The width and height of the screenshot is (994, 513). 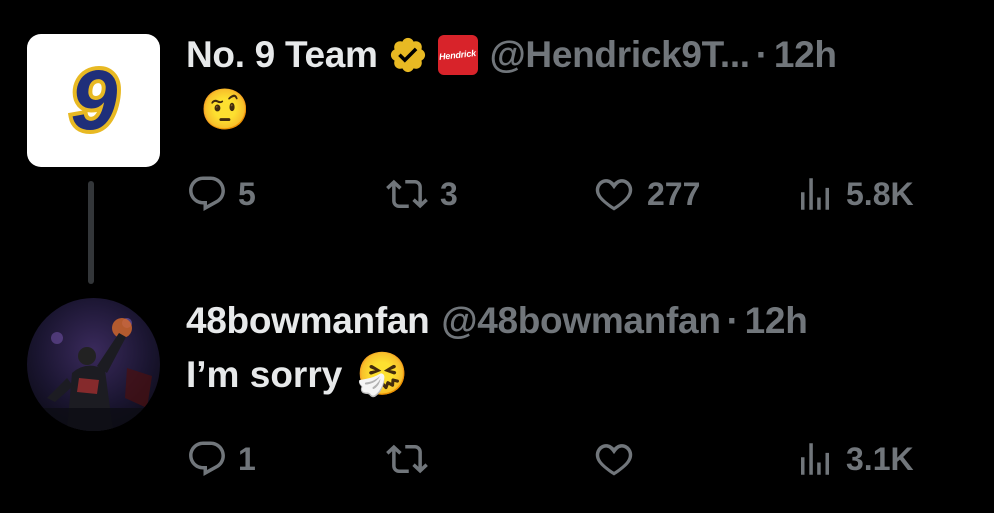 What do you see at coordinates (581, 321) in the screenshot?
I see `author-handle: @48bowmanfan` at bounding box center [581, 321].